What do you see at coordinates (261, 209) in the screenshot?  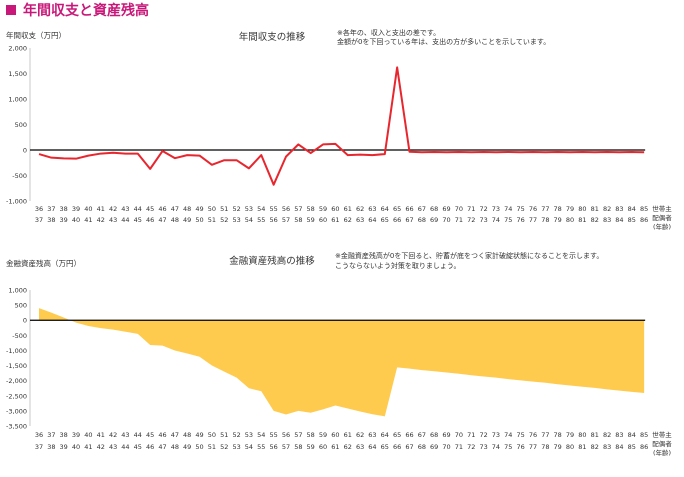 I see `chart1-xtick-row1: 54` at bounding box center [261, 209].